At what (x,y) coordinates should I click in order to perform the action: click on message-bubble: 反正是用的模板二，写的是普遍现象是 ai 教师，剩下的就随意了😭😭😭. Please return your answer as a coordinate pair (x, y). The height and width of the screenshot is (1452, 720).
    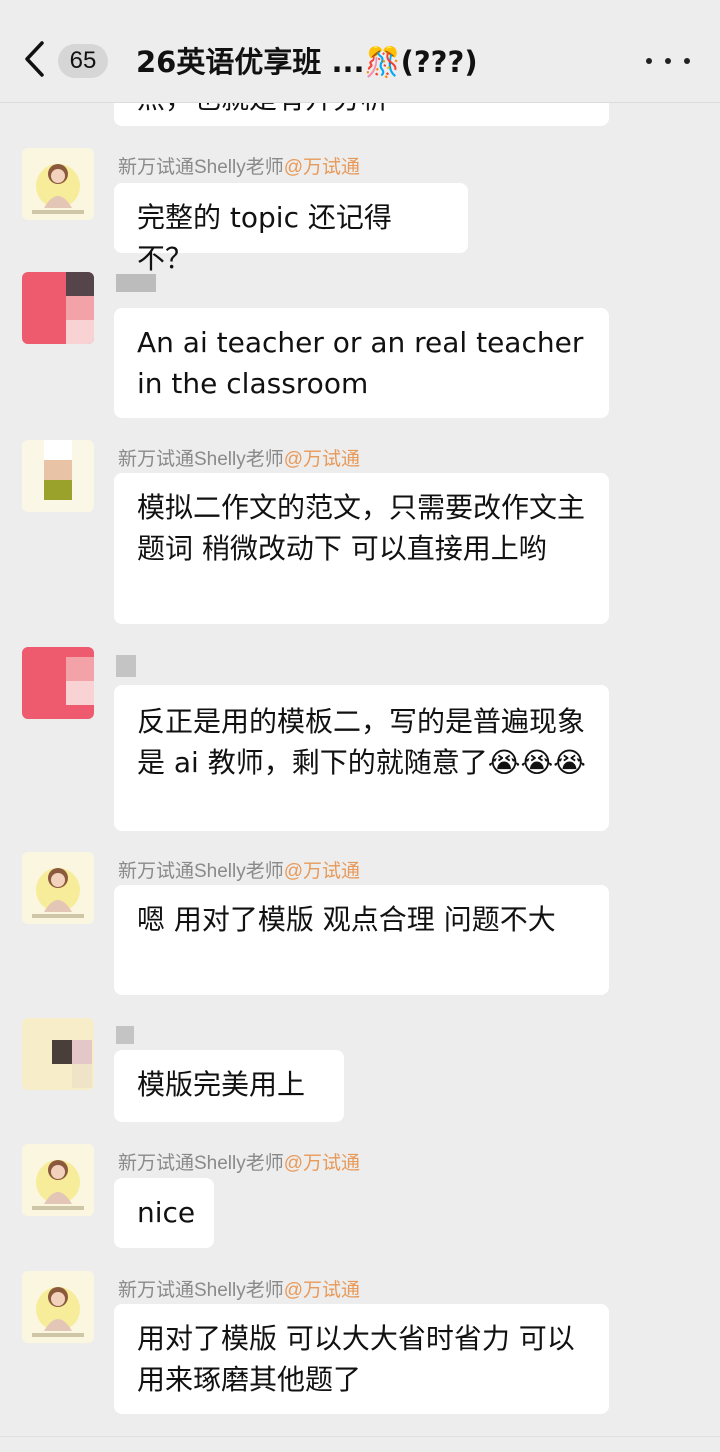
    Looking at the image, I should click on (361, 758).